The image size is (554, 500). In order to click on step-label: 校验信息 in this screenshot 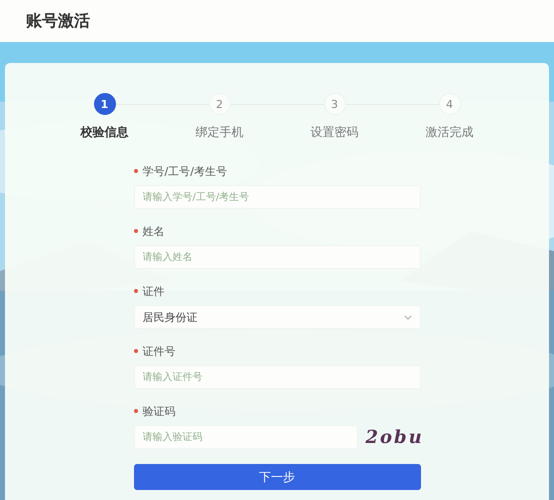, I will do `click(104, 132)`.